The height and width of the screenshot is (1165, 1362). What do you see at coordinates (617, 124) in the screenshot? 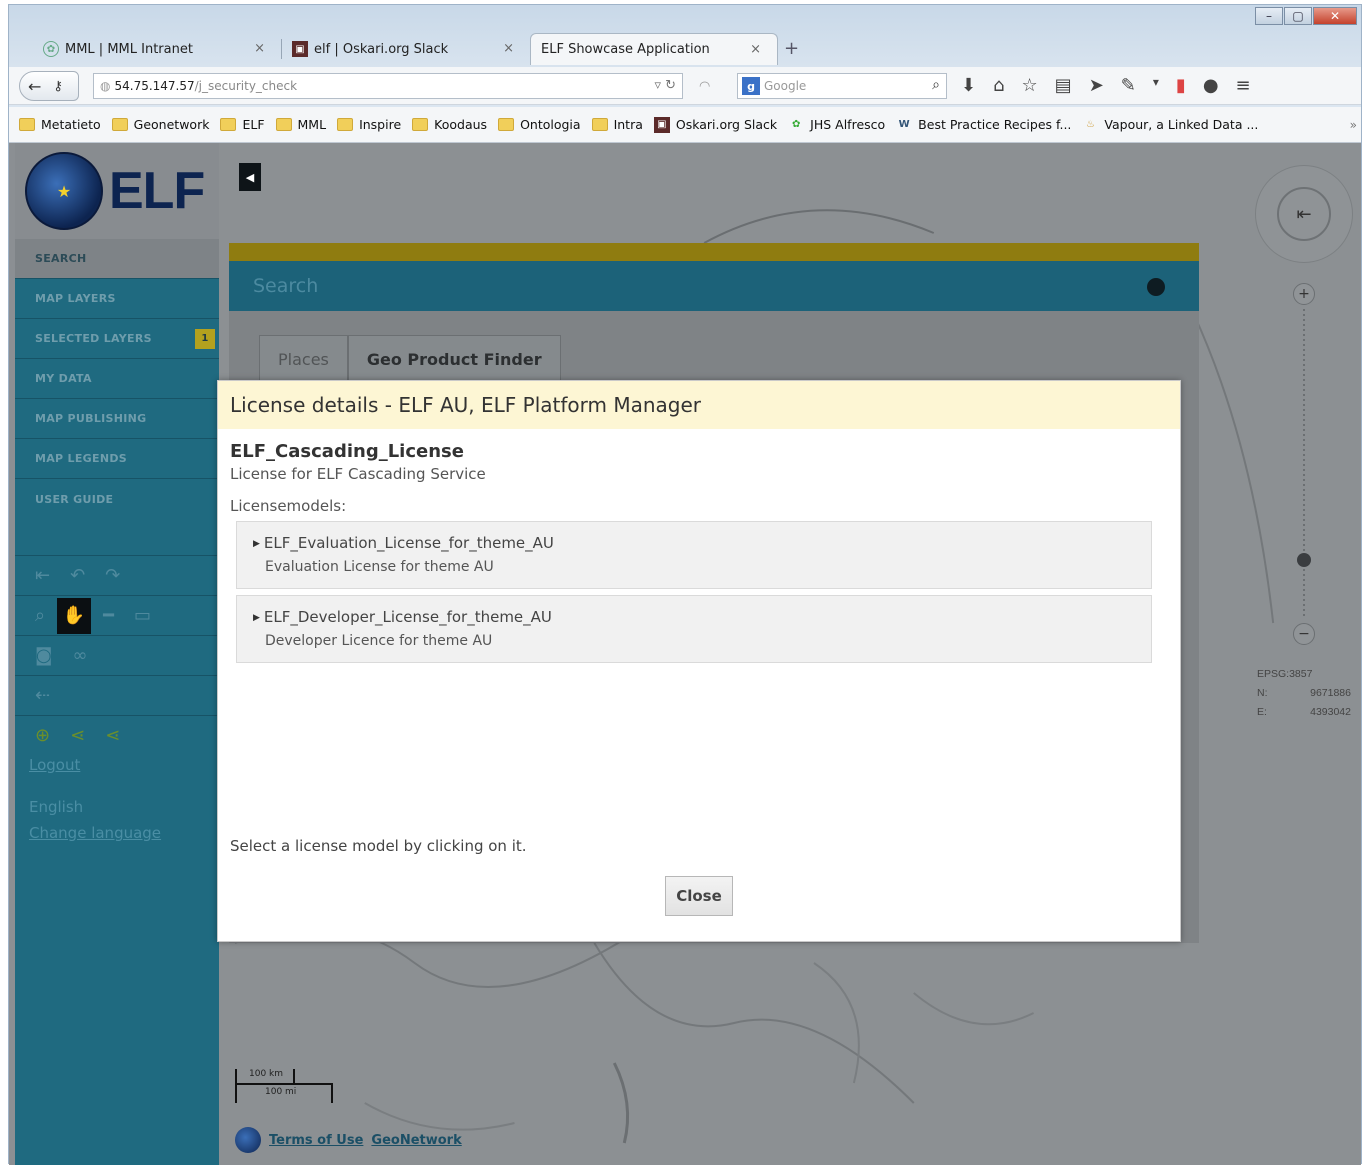
I see `bookmark-intra: Intra` at bounding box center [617, 124].